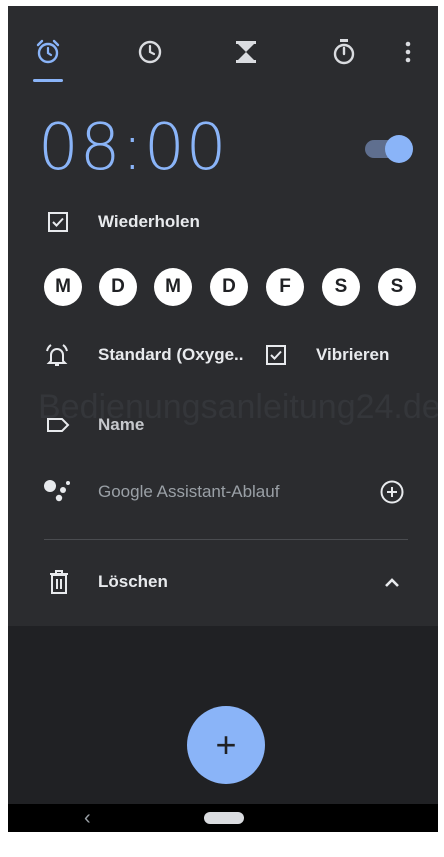 The height and width of the screenshot is (857, 444). I want to click on system-navigation-bar: ‹, so click(223, 818).